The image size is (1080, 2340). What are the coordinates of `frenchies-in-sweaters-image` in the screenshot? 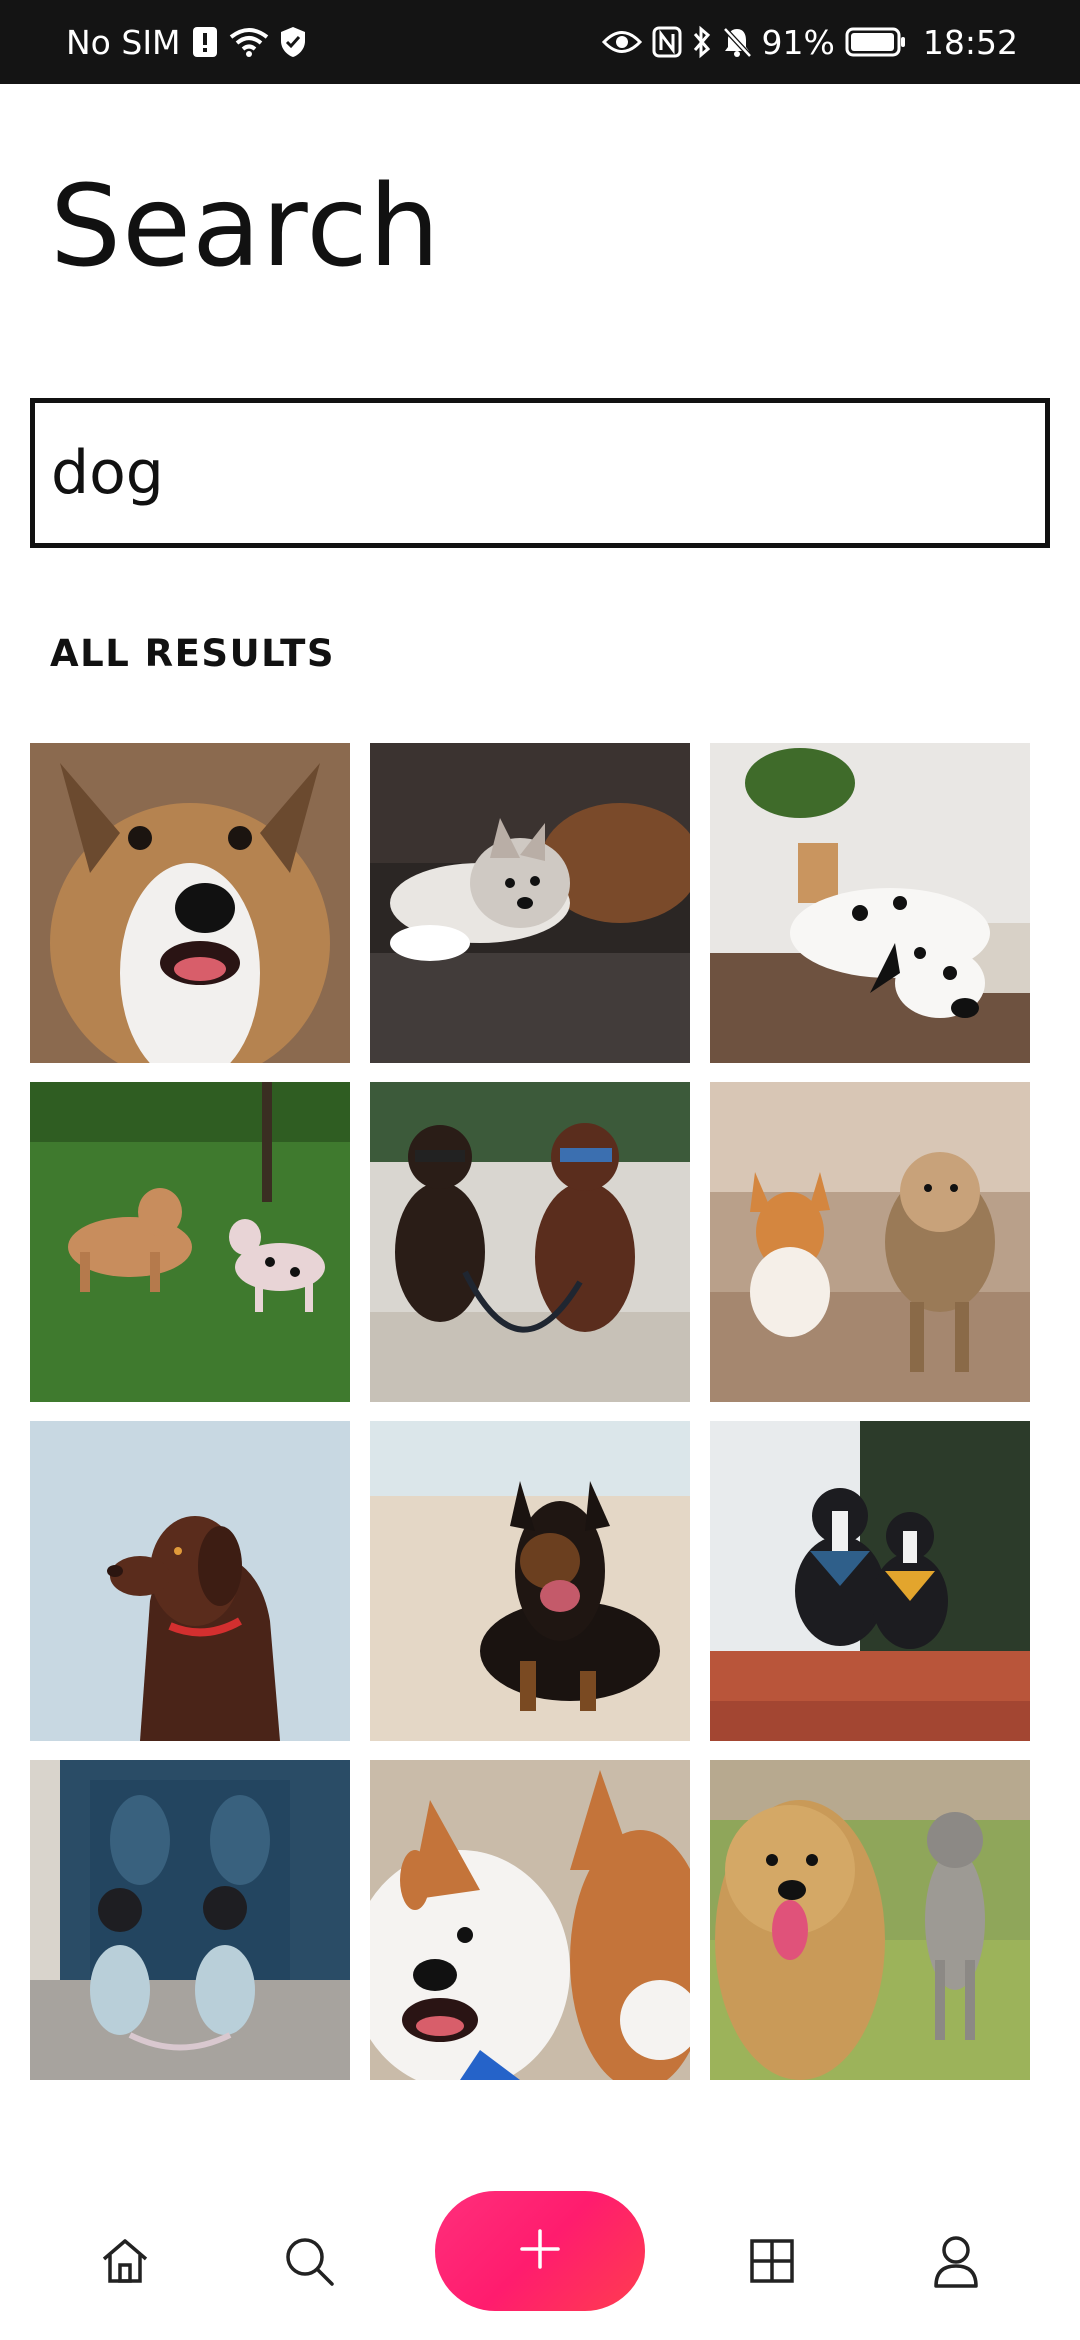 It's located at (190, 1920).